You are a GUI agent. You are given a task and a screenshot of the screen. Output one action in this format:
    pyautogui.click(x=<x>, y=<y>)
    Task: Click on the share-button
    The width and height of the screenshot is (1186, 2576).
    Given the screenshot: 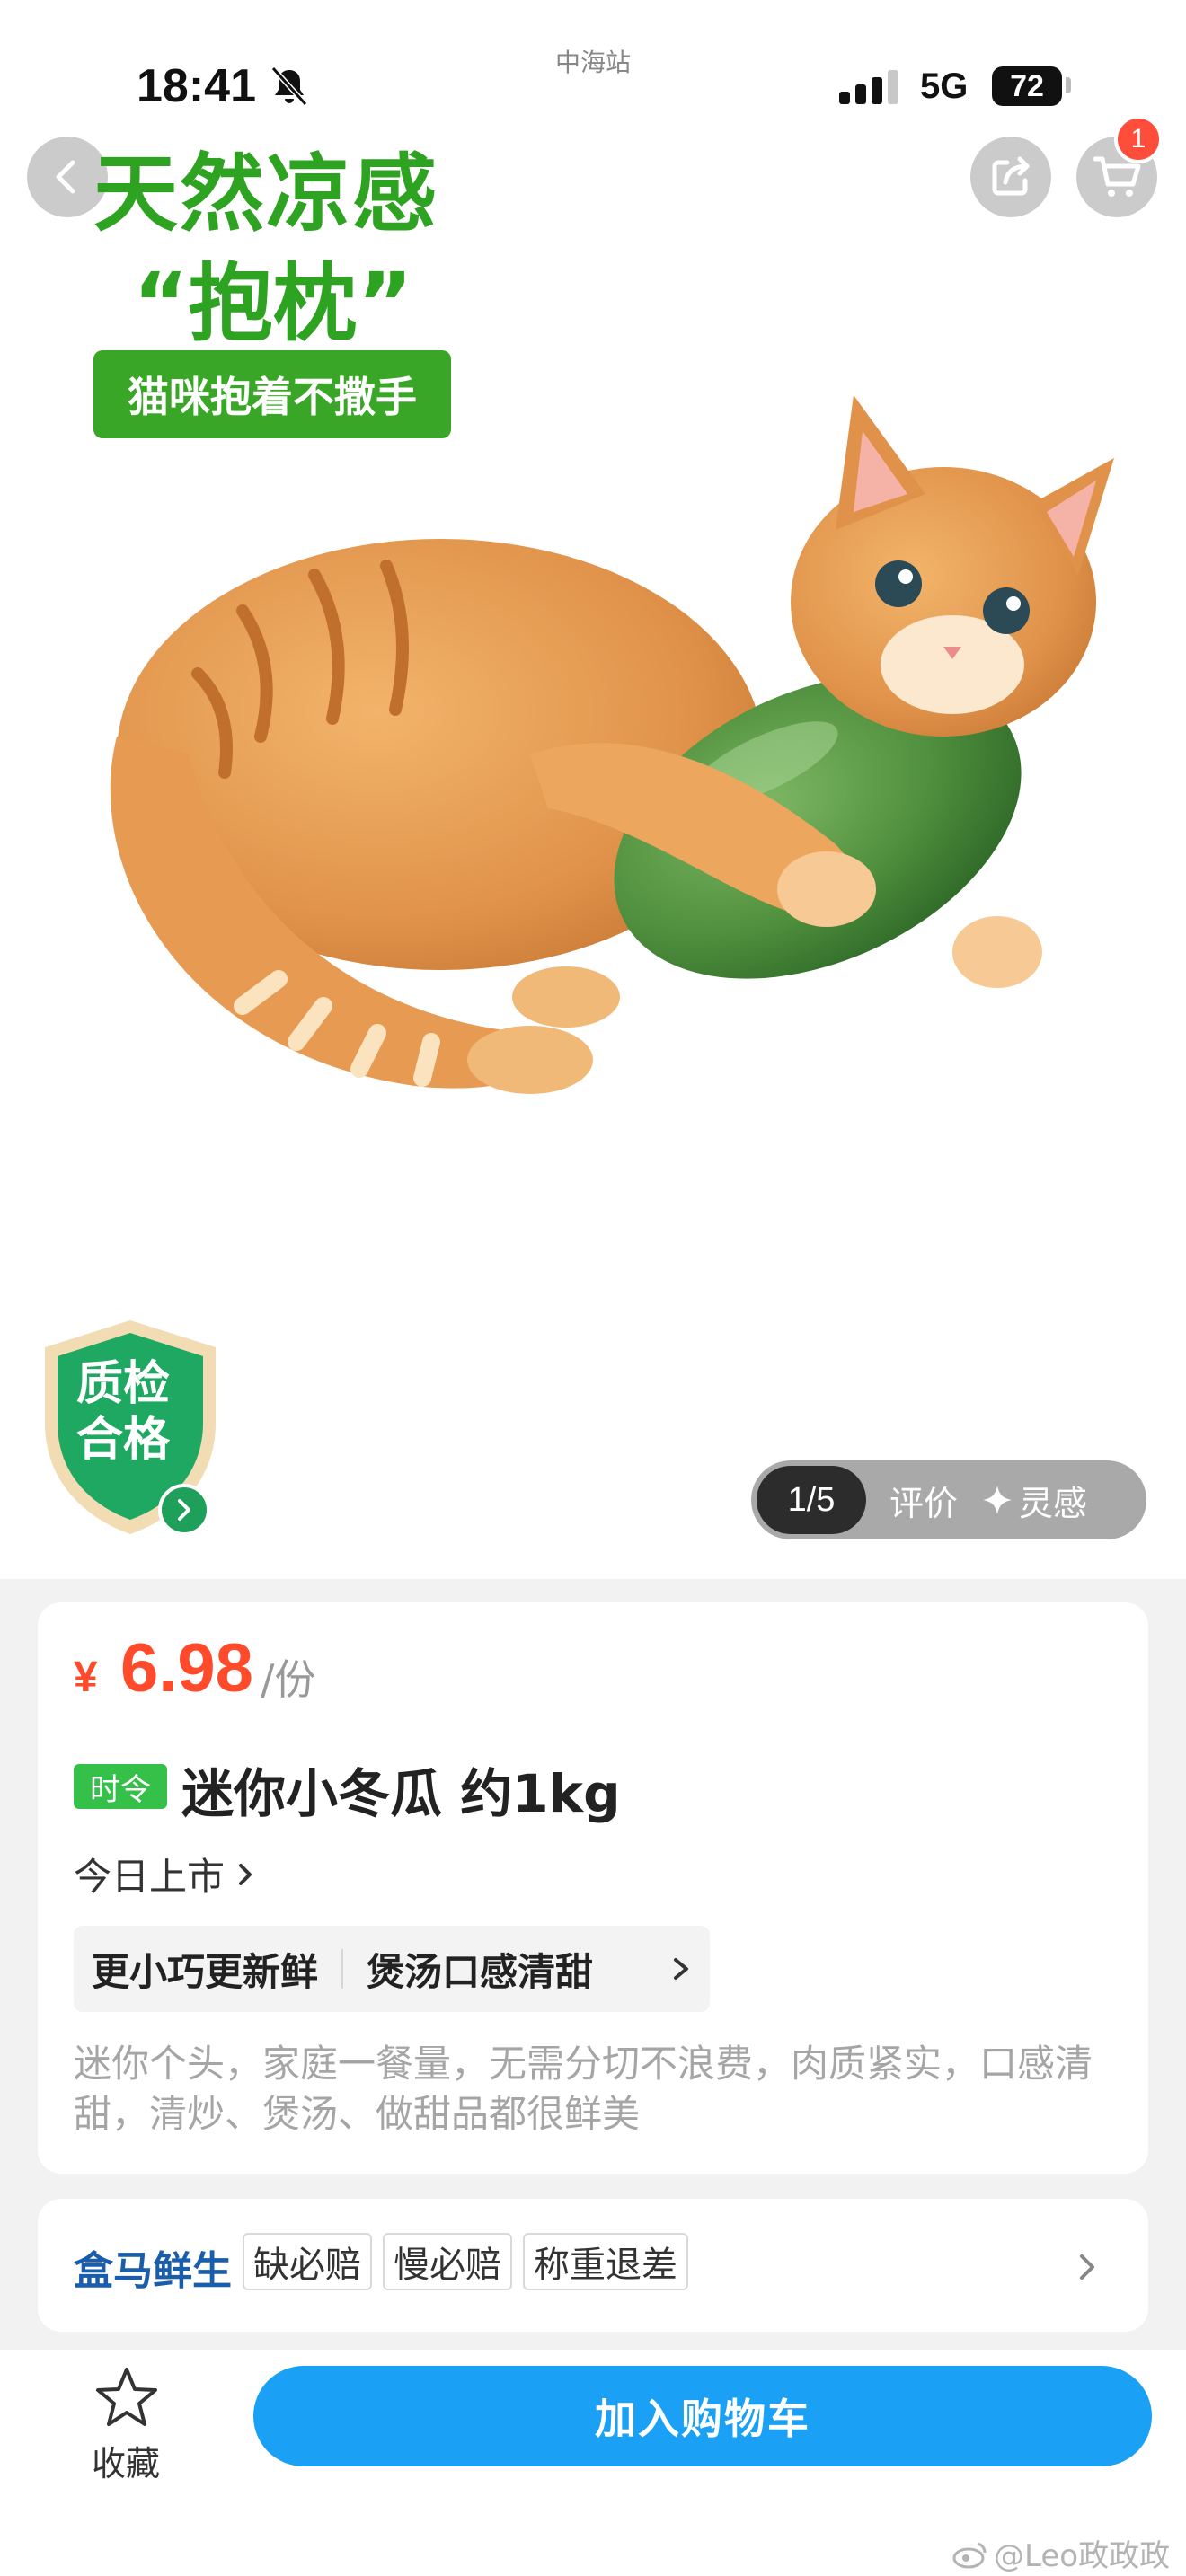 What is the action you would take?
    pyautogui.click(x=1010, y=177)
    